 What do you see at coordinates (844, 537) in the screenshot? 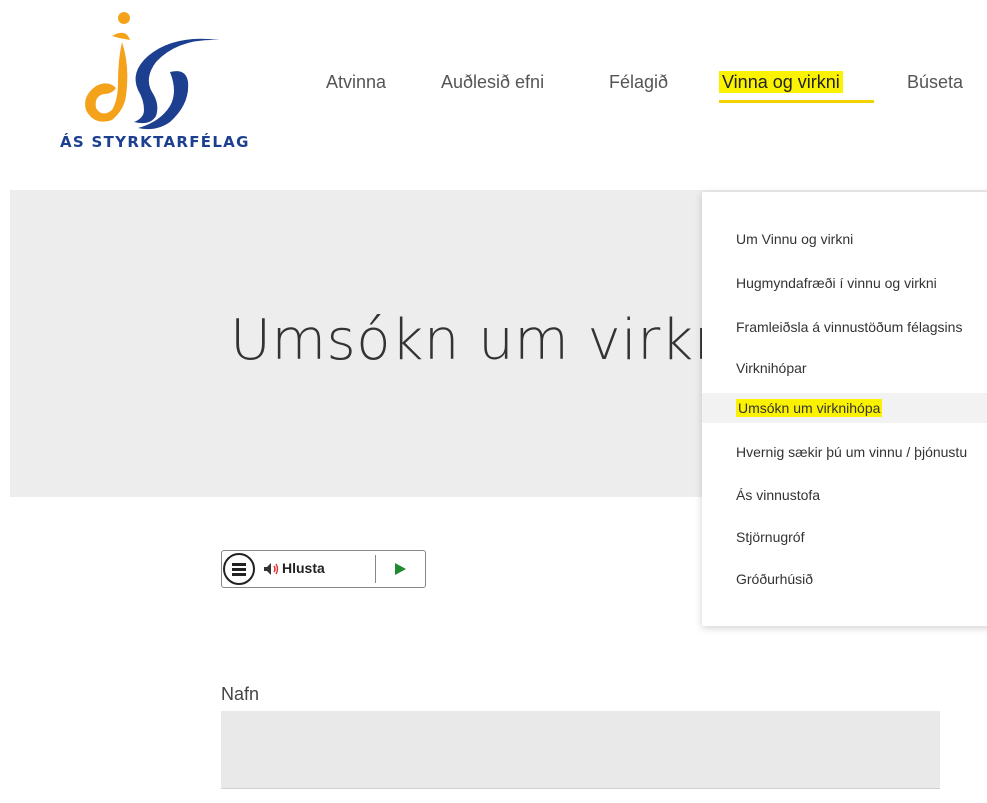
I see `submenu-item-stjornugrof: Stjörnugróf` at bounding box center [844, 537].